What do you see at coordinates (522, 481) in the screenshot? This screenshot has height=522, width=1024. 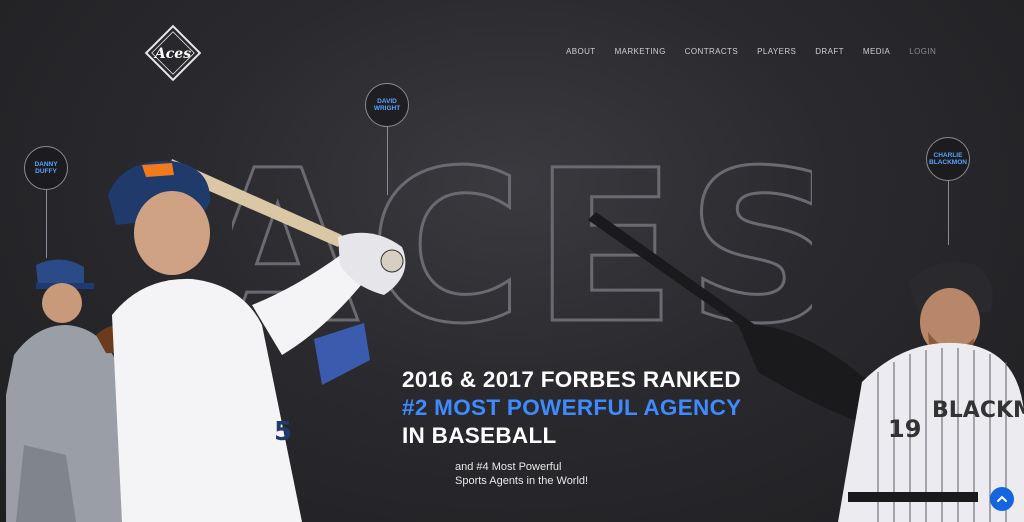 I see `subtext-line-2: Sports Agents in the World!` at bounding box center [522, 481].